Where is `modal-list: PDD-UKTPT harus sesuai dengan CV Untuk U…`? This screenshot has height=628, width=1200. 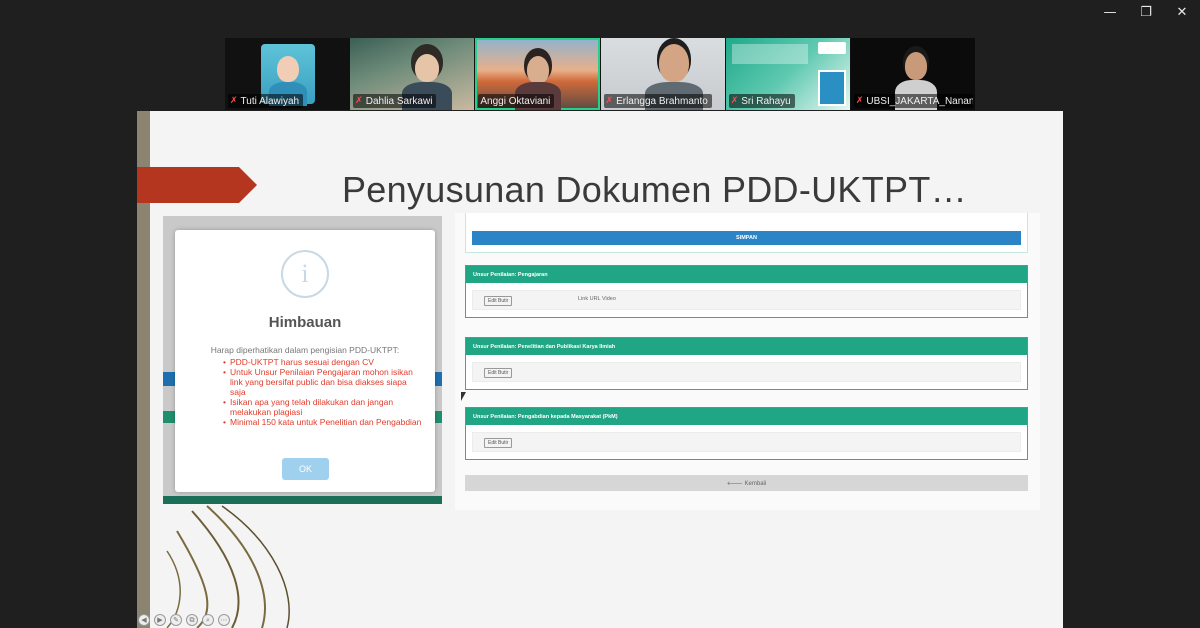 modal-list: PDD-UKTPT harus sesuai dengan CV Untuk U… is located at coordinates (323, 392).